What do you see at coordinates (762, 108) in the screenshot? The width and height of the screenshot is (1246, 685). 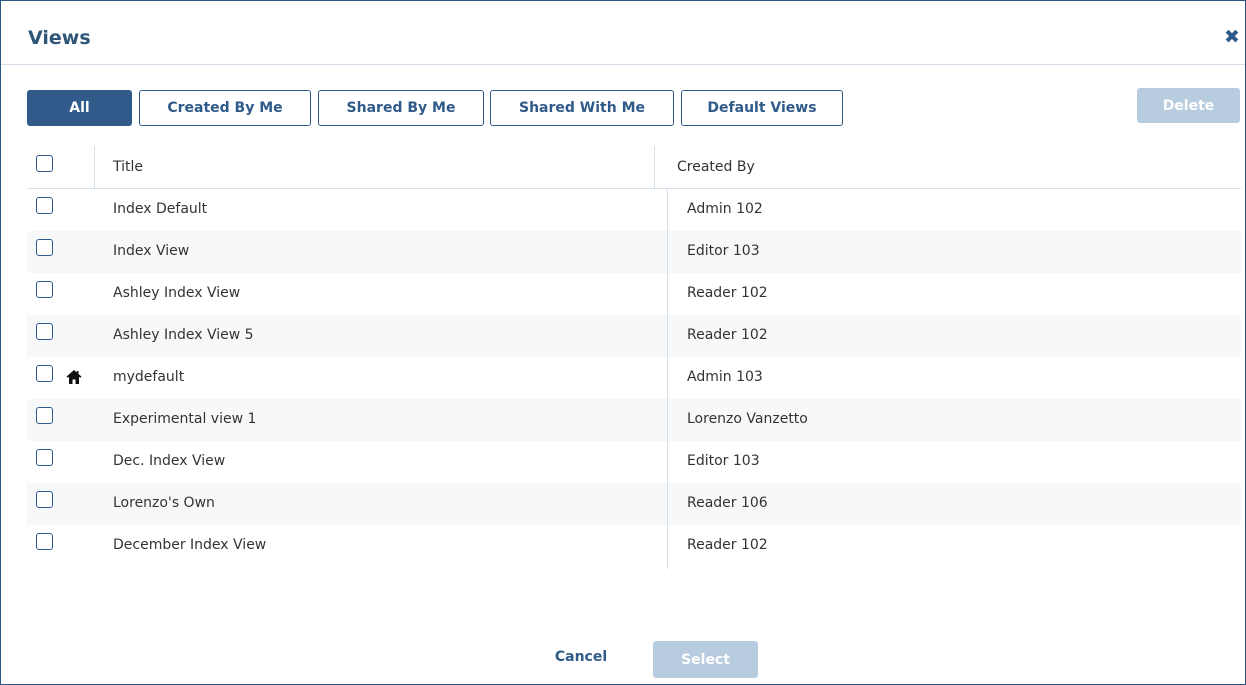 I see `filter-default-views-button: Default Views` at bounding box center [762, 108].